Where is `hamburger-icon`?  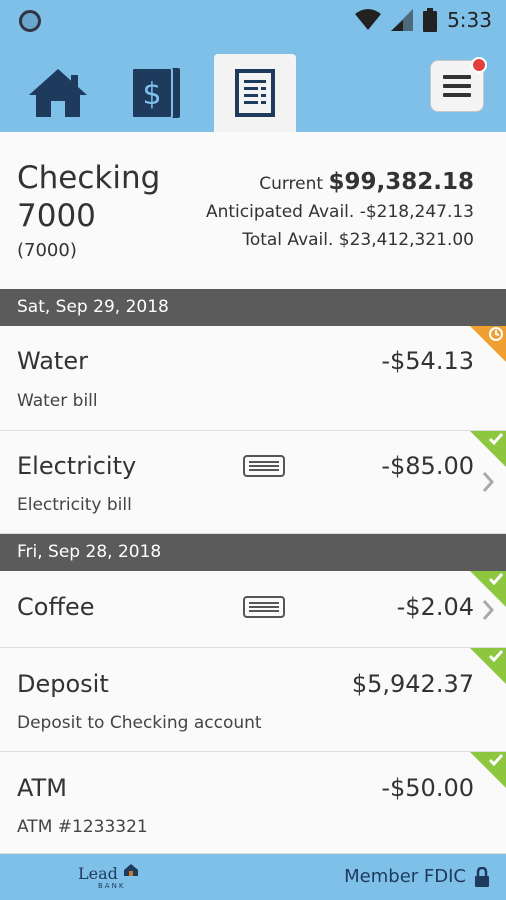
hamburger-icon is located at coordinates (457, 86).